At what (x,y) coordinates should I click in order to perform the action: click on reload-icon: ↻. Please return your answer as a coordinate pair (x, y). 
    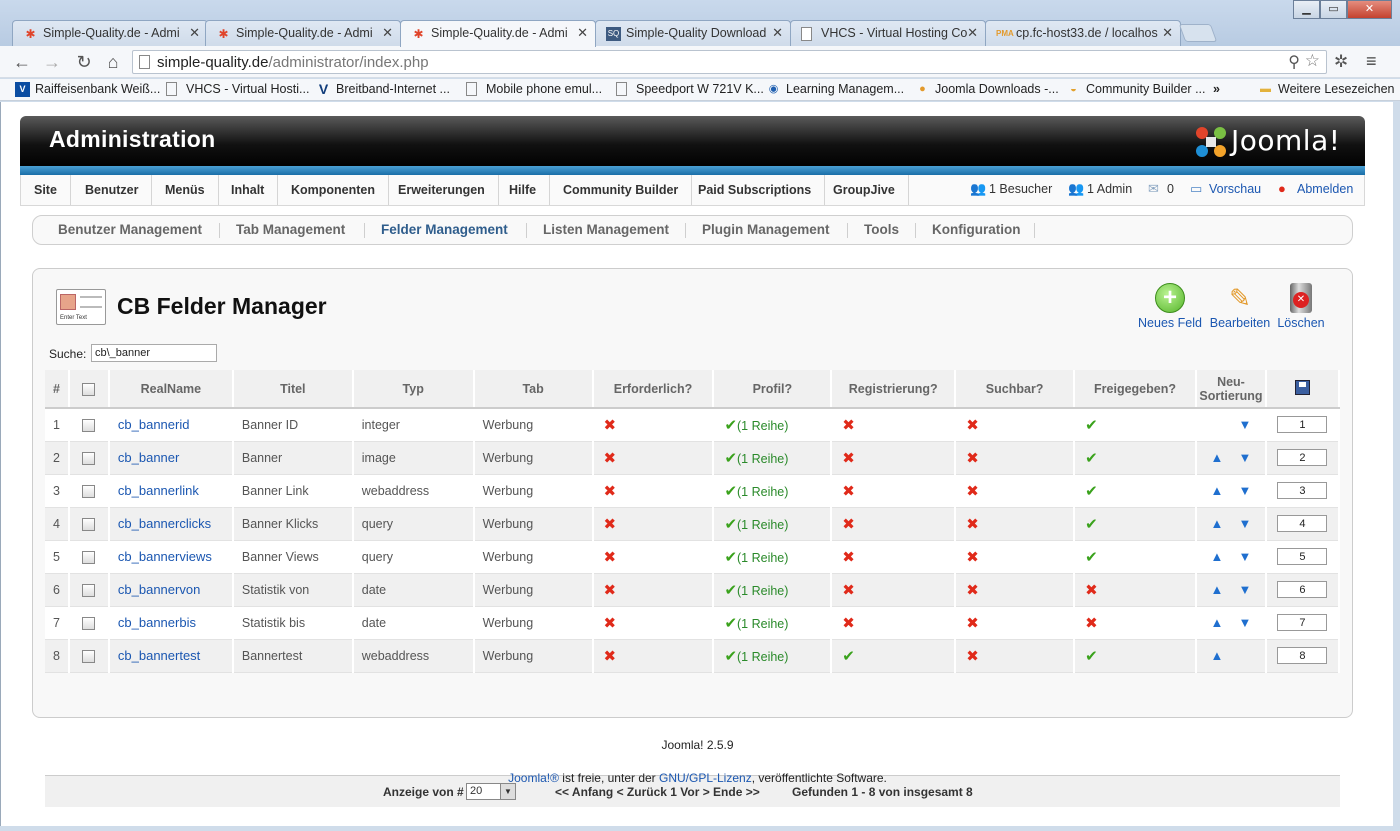
    Looking at the image, I should click on (84, 62).